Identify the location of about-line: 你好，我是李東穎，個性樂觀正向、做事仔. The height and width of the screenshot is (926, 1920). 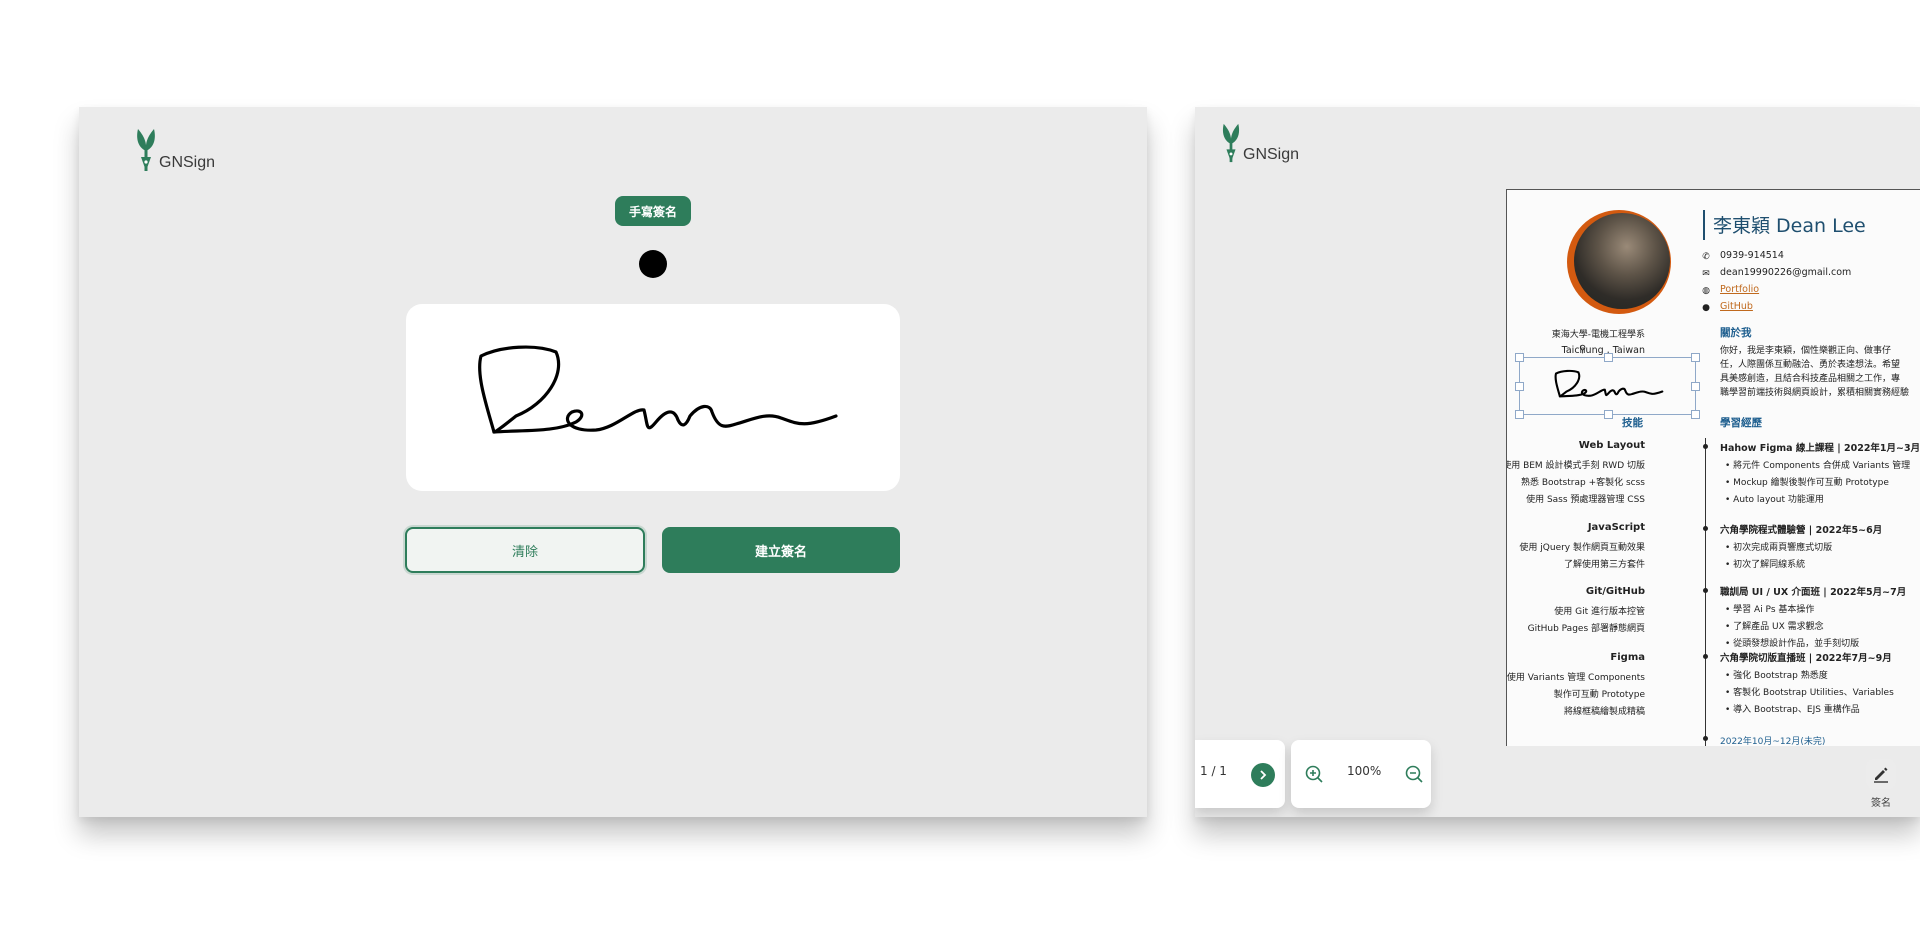
(1806, 351).